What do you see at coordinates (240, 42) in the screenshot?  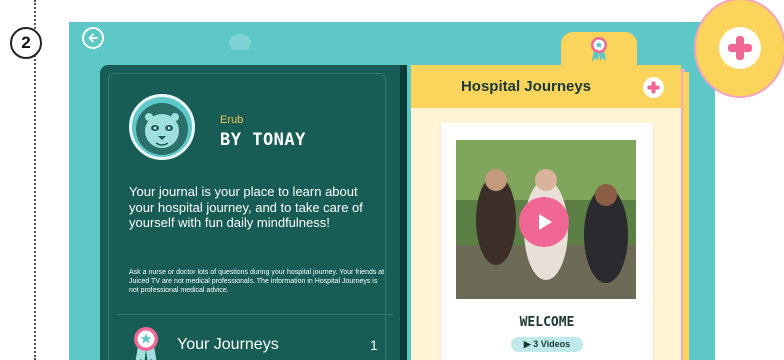 I see `decorative-cloud` at bounding box center [240, 42].